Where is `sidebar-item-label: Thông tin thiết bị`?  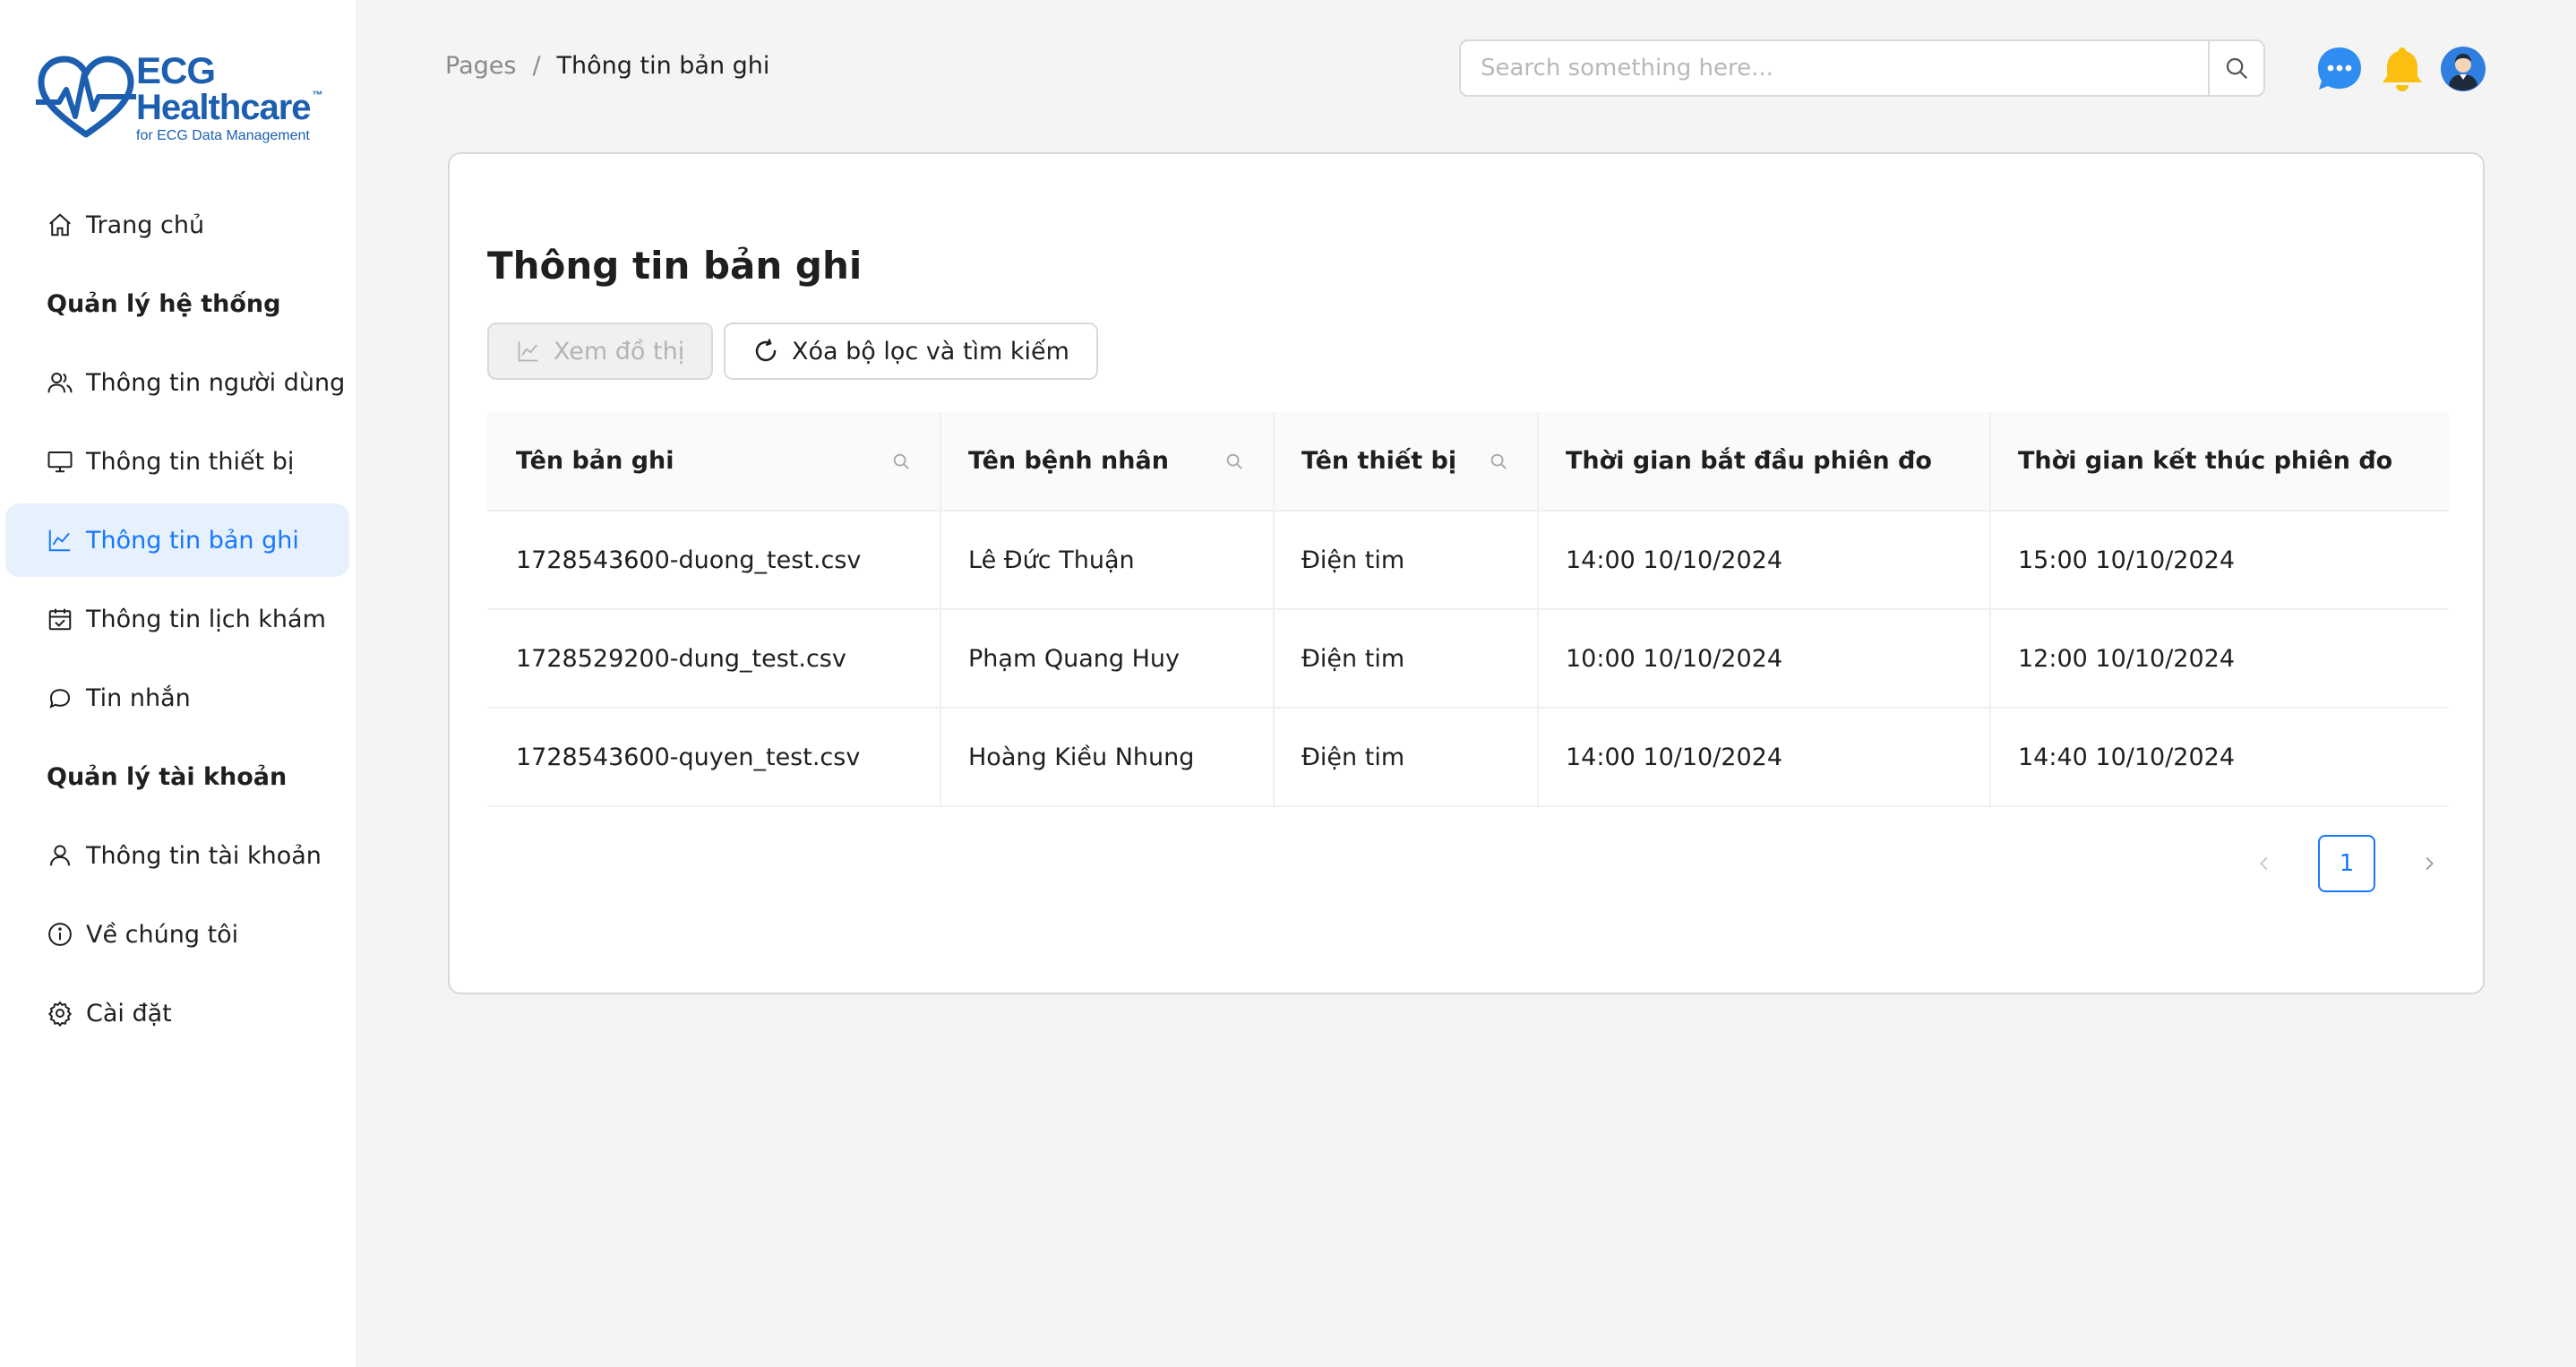
sidebar-item-label: Thông tin thiết bị is located at coordinates (190, 461).